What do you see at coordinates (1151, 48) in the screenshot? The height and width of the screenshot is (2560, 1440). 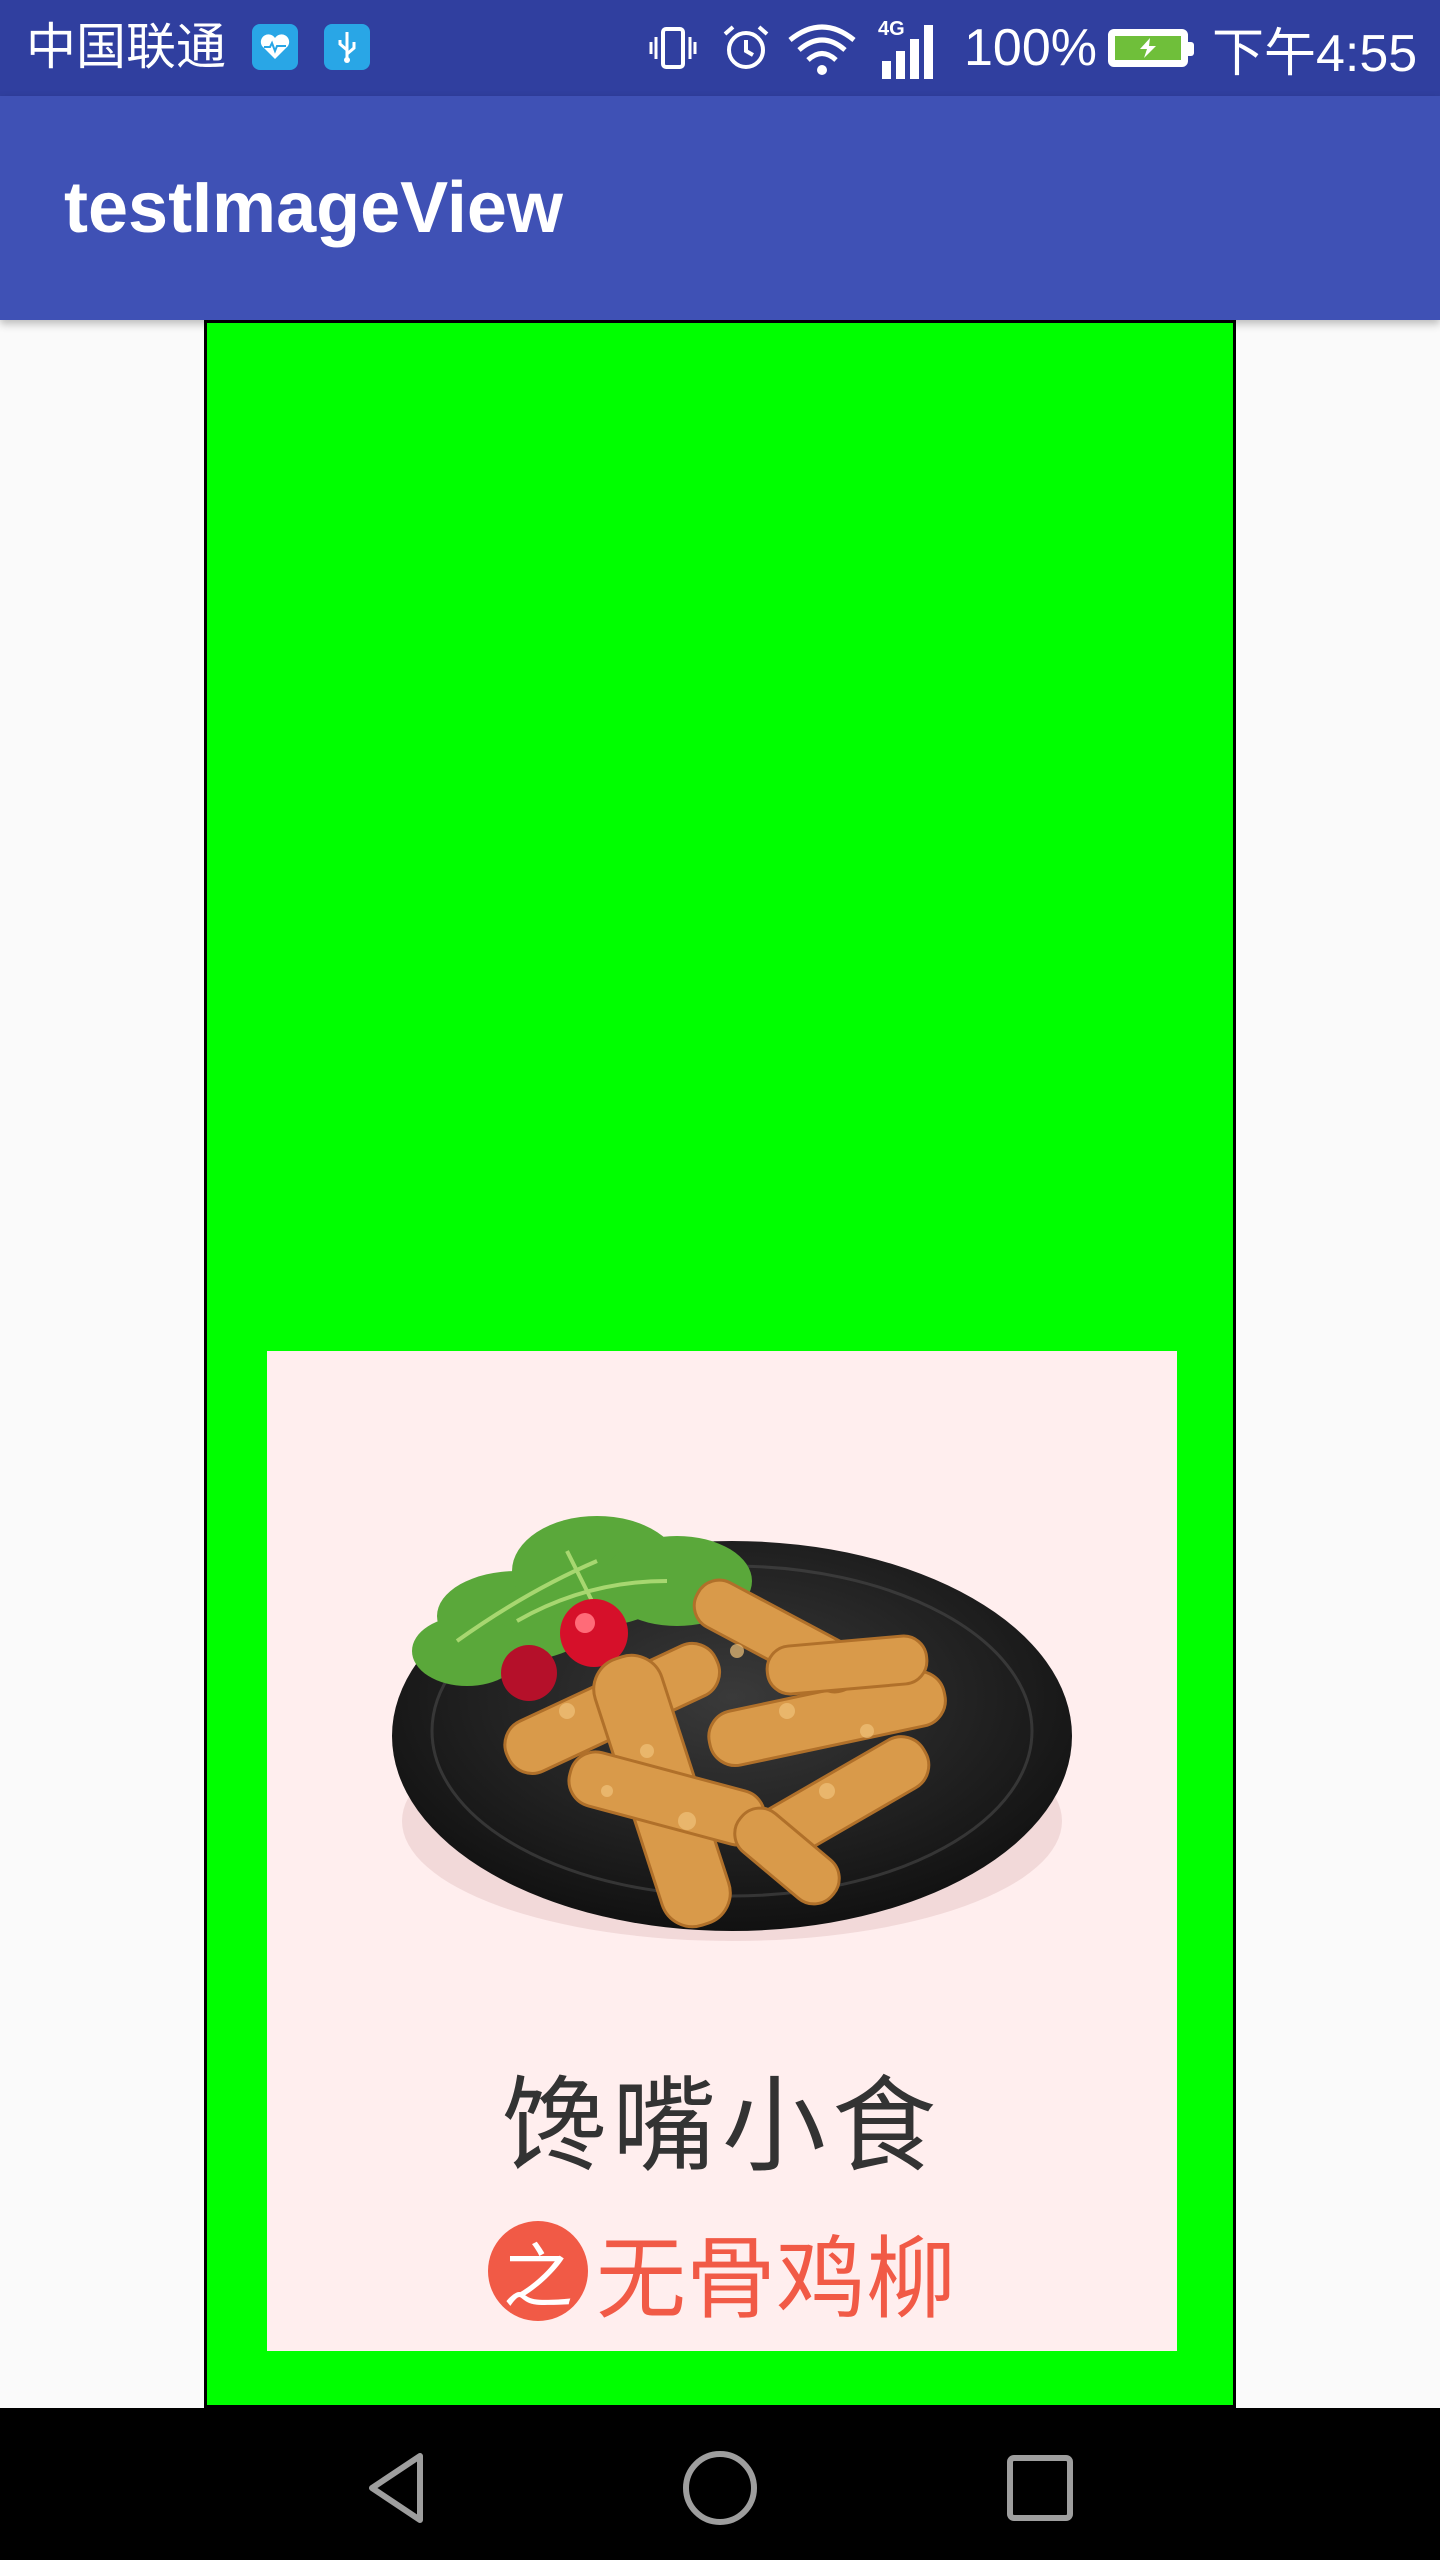 I see `battery-icon` at bounding box center [1151, 48].